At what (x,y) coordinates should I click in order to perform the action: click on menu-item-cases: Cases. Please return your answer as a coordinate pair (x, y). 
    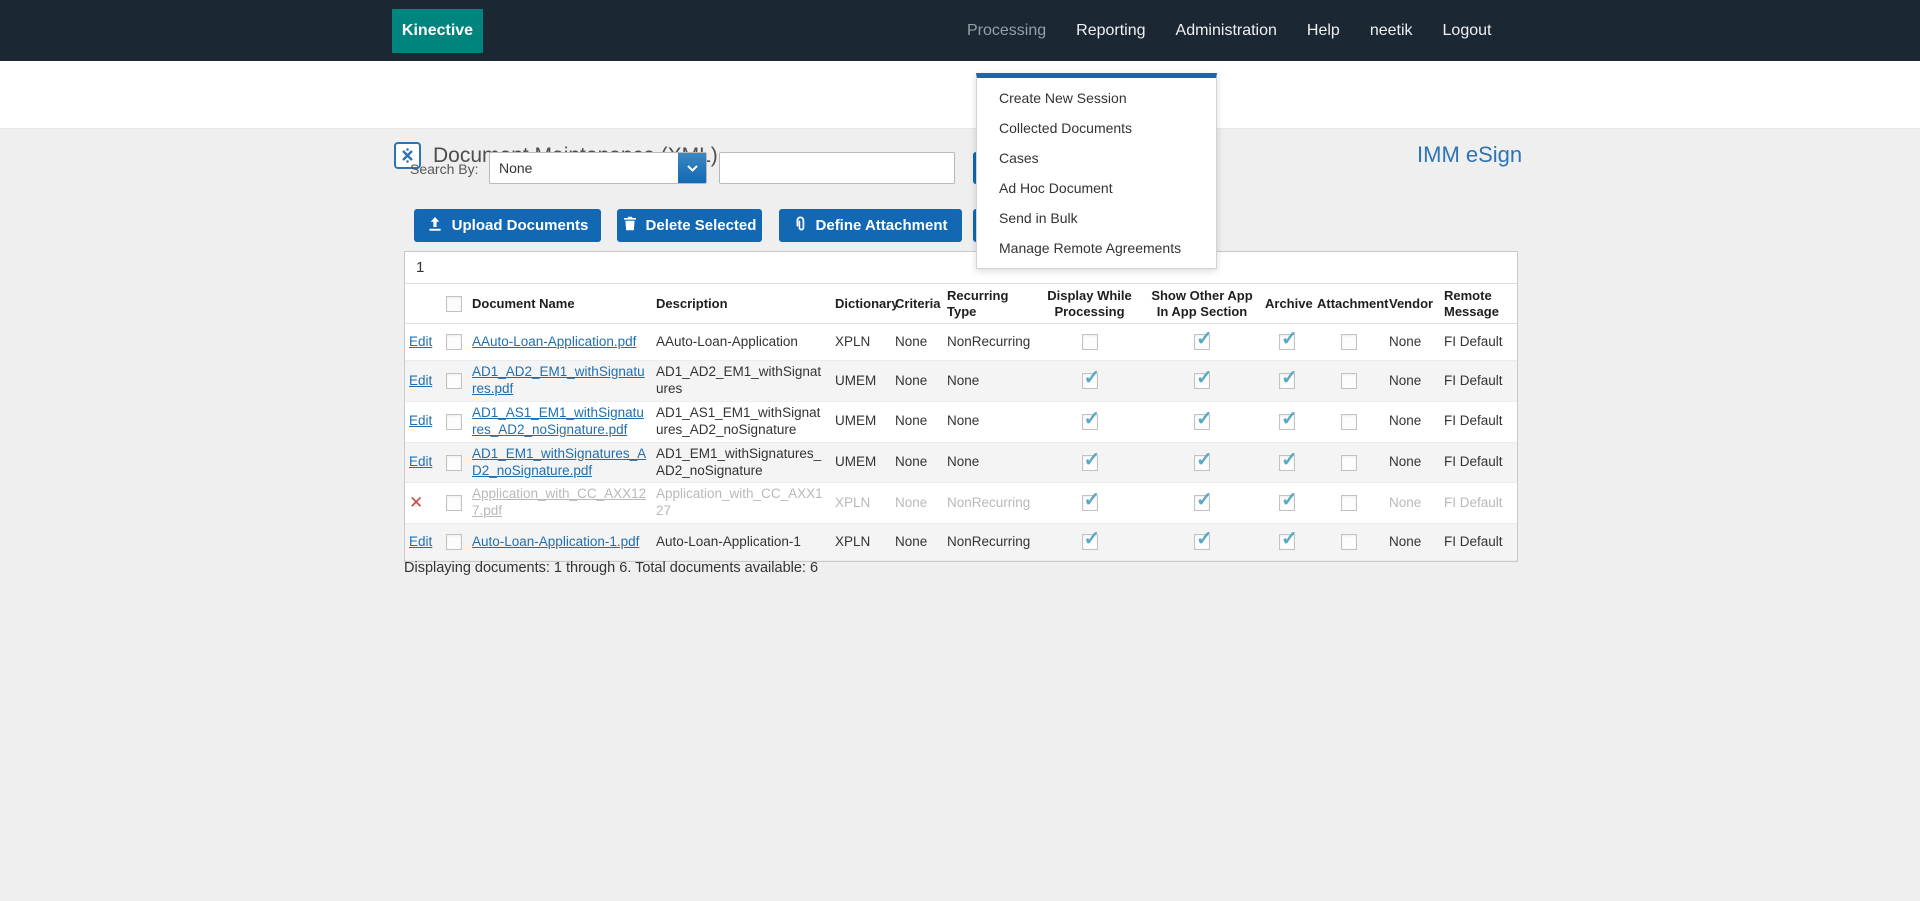
    Looking at the image, I should click on (1096, 158).